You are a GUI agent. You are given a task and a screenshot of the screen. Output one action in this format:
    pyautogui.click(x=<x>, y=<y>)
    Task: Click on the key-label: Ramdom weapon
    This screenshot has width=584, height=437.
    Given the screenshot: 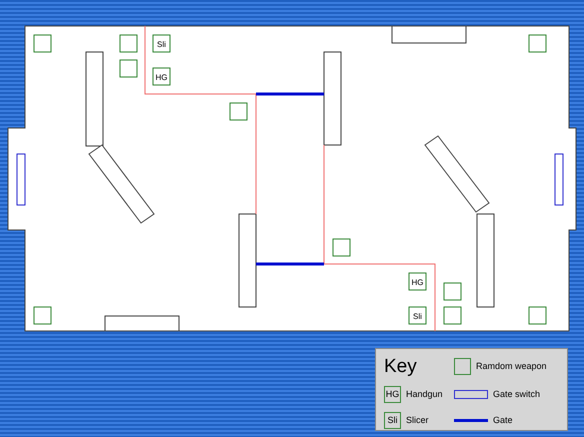 What is the action you would take?
    pyautogui.click(x=511, y=366)
    